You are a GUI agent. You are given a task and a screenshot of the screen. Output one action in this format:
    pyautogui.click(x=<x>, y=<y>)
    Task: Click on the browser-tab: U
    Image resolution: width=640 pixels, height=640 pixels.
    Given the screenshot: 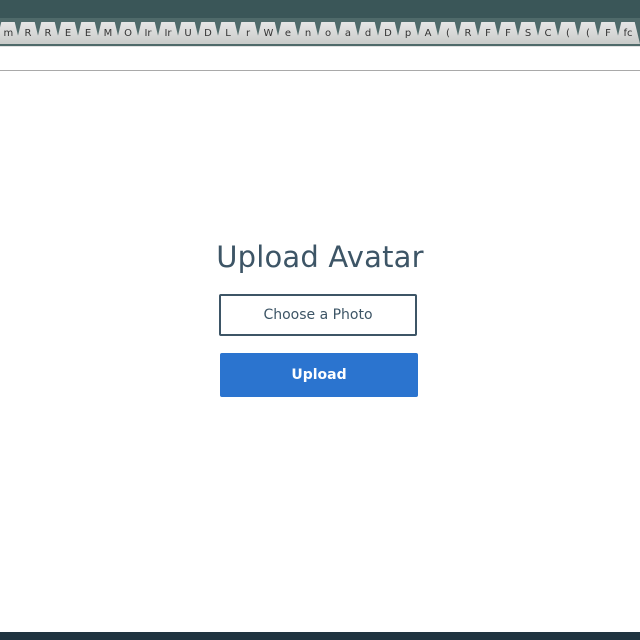 What is the action you would take?
    pyautogui.click(x=188, y=33)
    